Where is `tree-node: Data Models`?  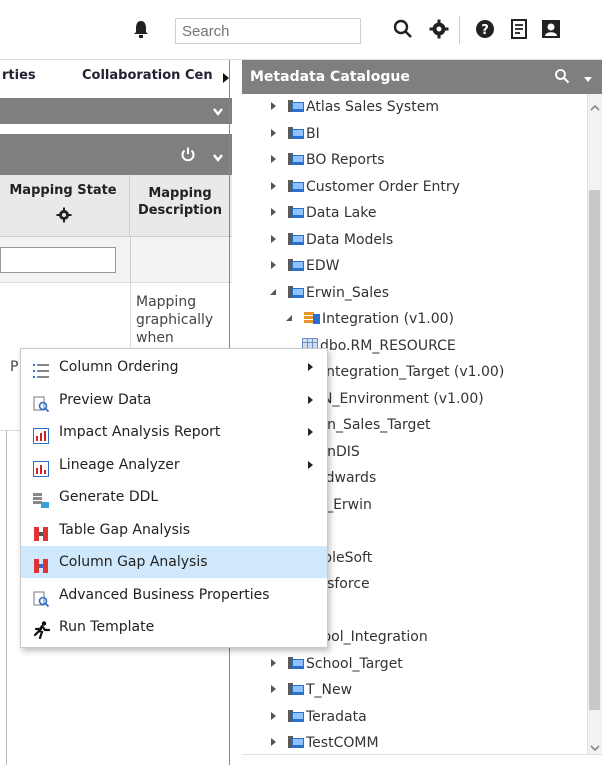
tree-node: Data Models is located at coordinates (330, 240).